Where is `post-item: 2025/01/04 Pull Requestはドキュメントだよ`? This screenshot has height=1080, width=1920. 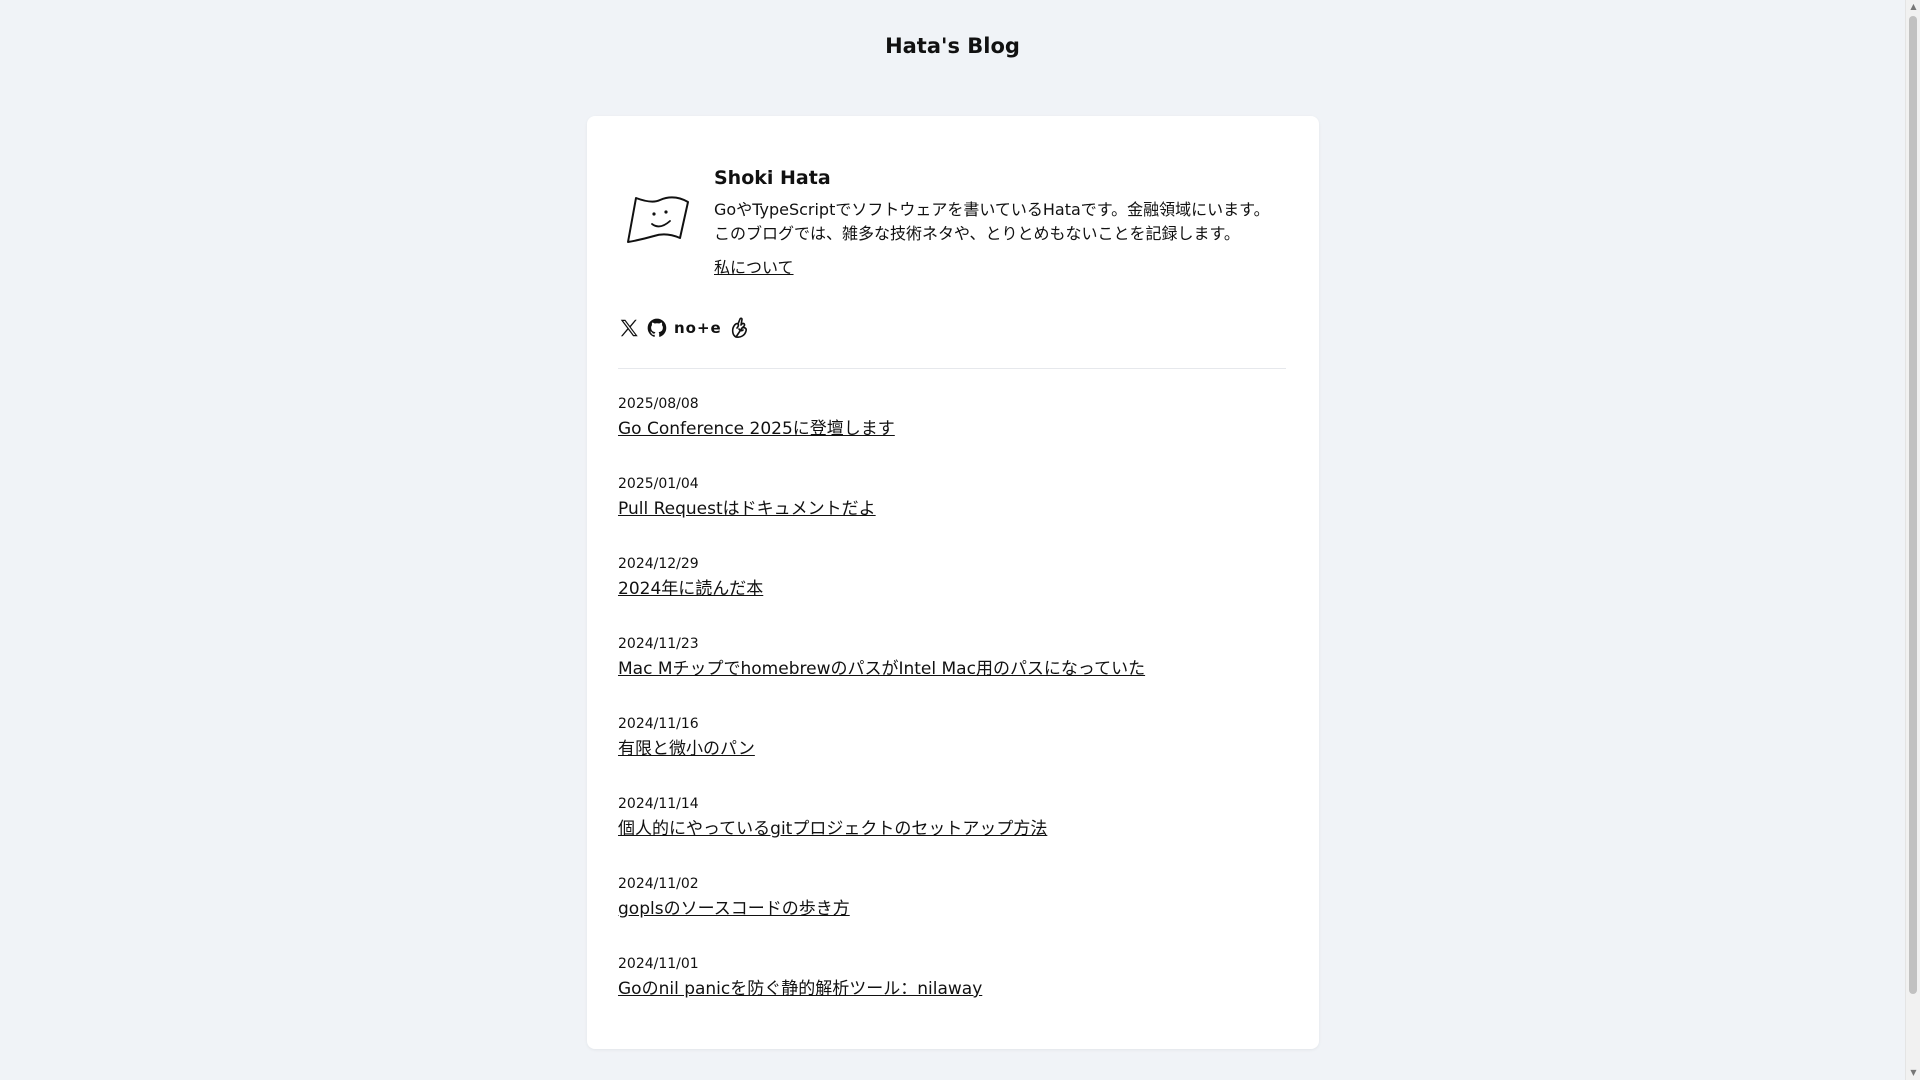 post-item: 2025/01/04 Pull Requestはドキュメントだよ is located at coordinates (952, 514).